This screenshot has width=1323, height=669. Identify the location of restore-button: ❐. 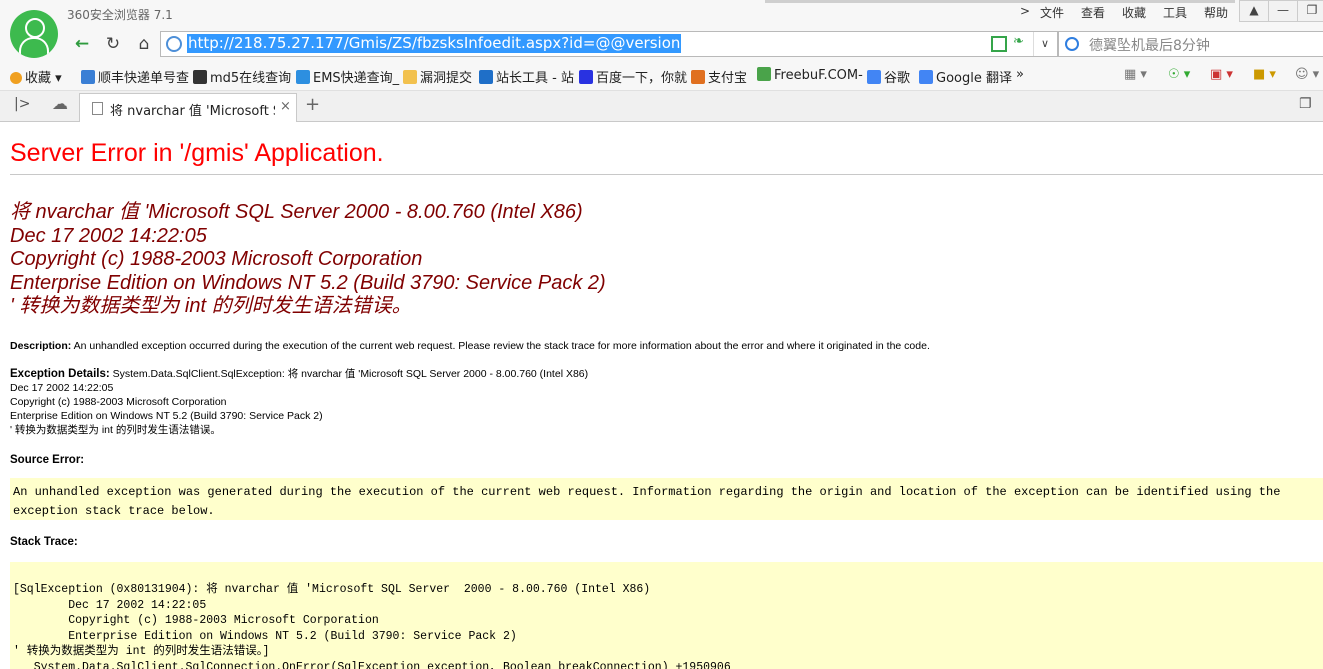
(1310, 11).